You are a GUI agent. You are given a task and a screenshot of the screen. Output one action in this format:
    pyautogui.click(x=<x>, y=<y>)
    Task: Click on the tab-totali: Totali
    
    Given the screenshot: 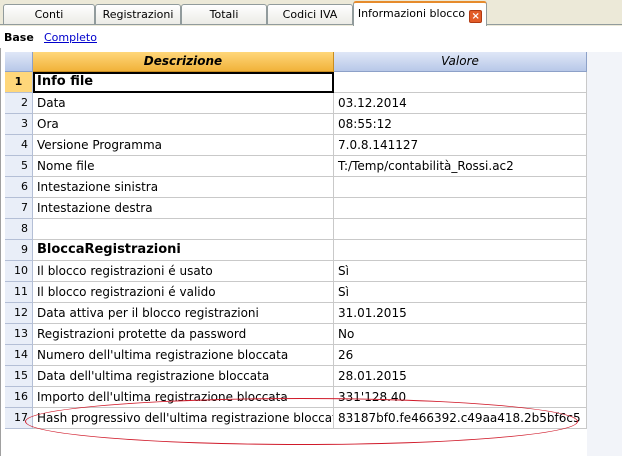 What is the action you would take?
    pyautogui.click(x=224, y=14)
    